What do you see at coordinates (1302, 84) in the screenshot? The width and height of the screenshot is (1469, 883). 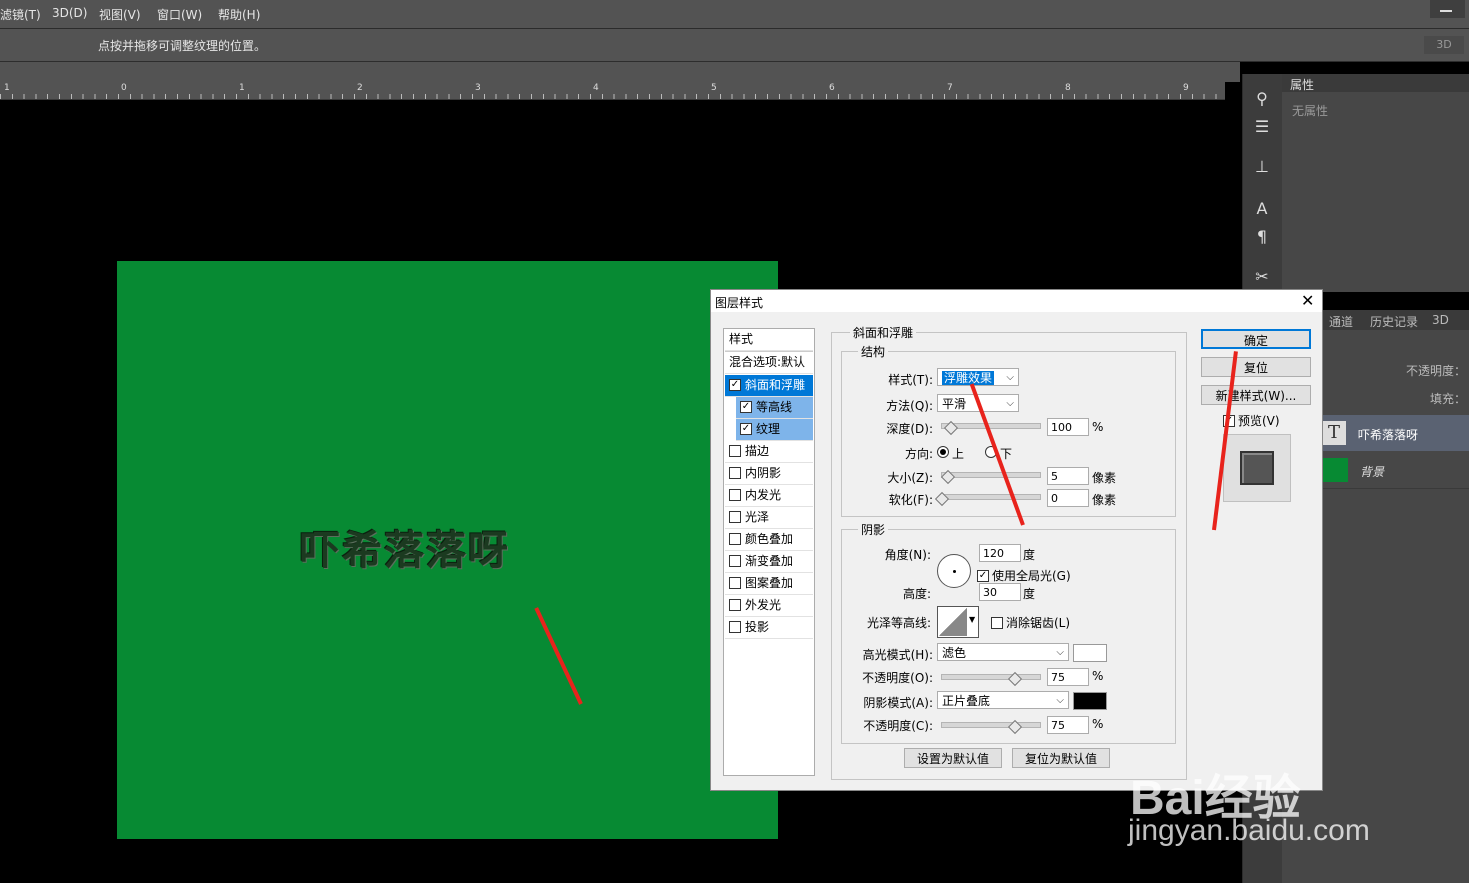 I see `tab-properties: 属性` at bounding box center [1302, 84].